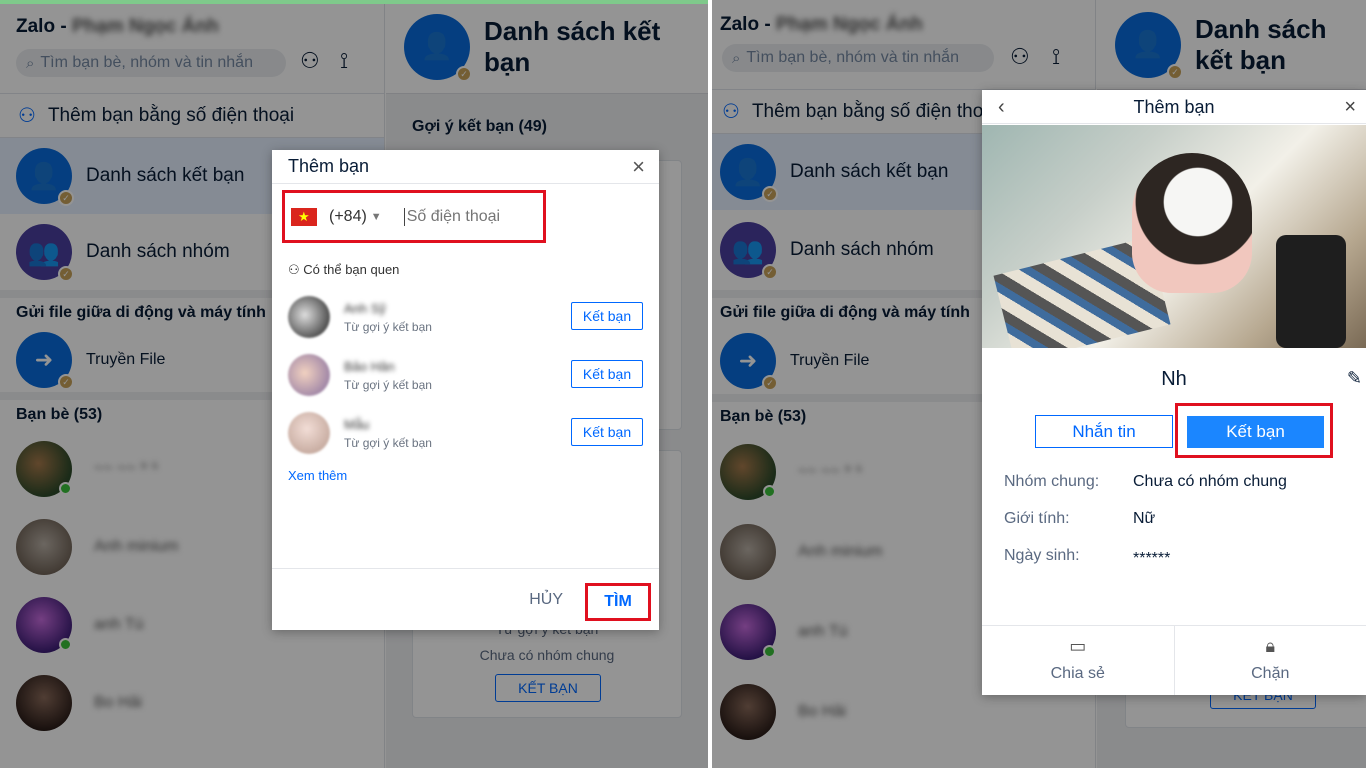 The height and width of the screenshot is (768, 1366). What do you see at coordinates (1078, 646) in the screenshot?
I see `contact-card-icon: ▭` at bounding box center [1078, 646].